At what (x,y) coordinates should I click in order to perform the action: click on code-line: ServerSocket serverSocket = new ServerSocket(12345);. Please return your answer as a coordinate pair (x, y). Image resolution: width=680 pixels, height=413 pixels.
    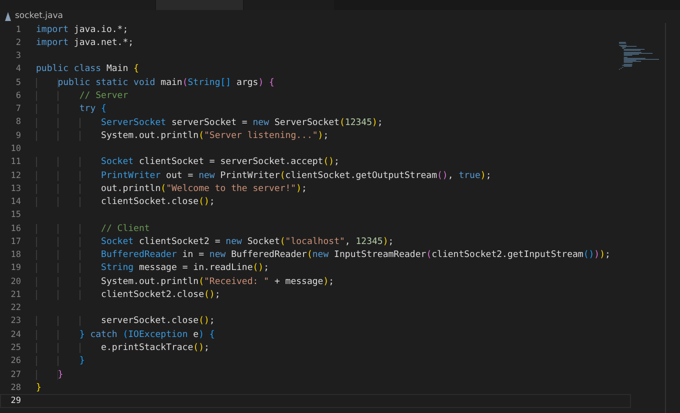
    Looking at the image, I should click on (209, 122).